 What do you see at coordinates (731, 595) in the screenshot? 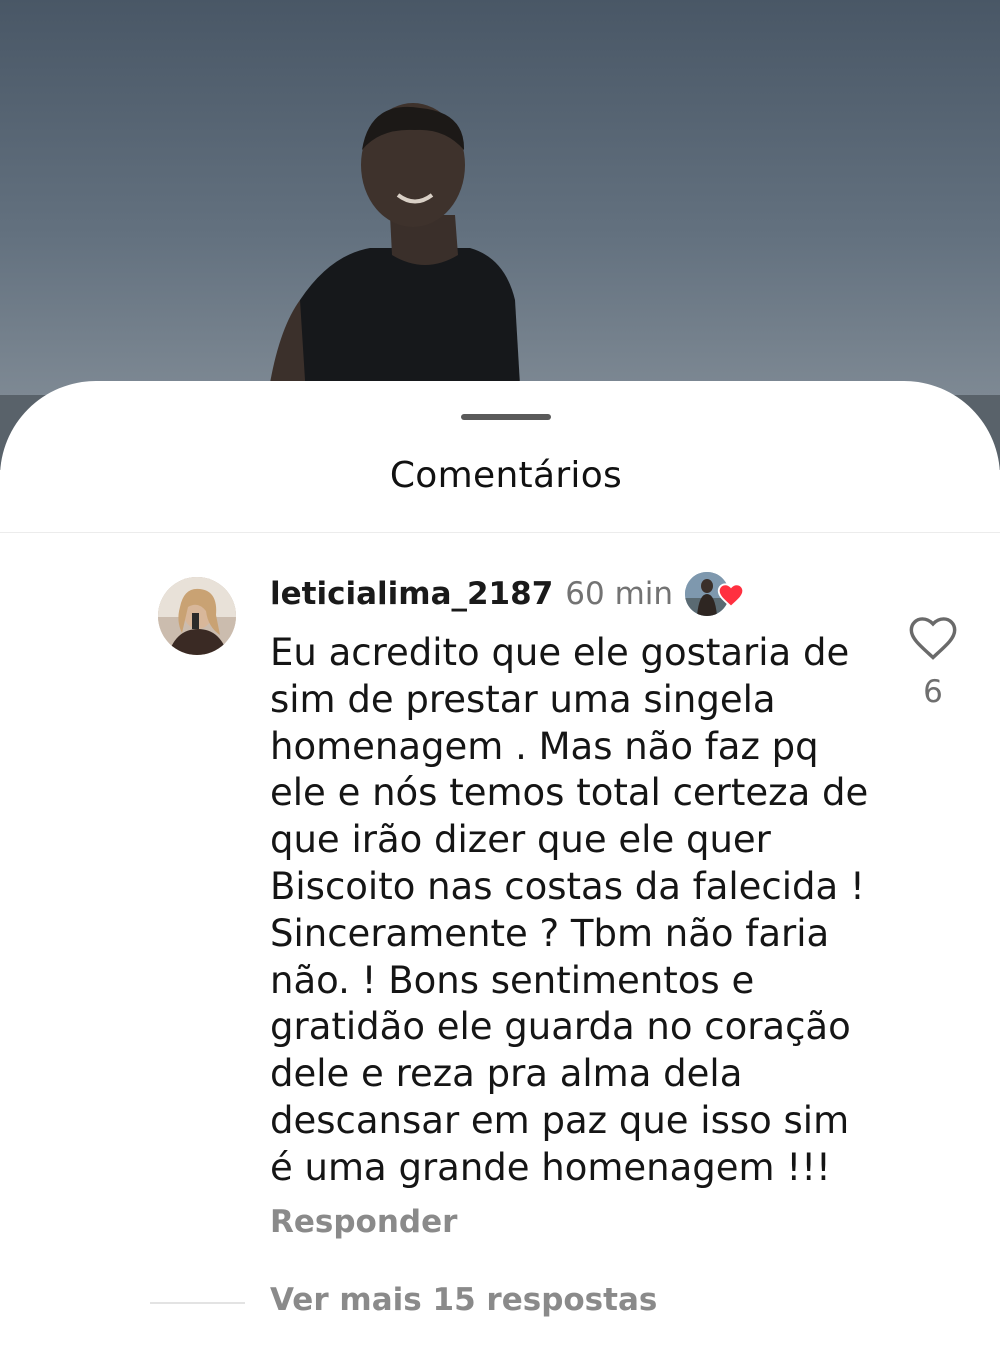
I see `heart-filled-icon` at bounding box center [731, 595].